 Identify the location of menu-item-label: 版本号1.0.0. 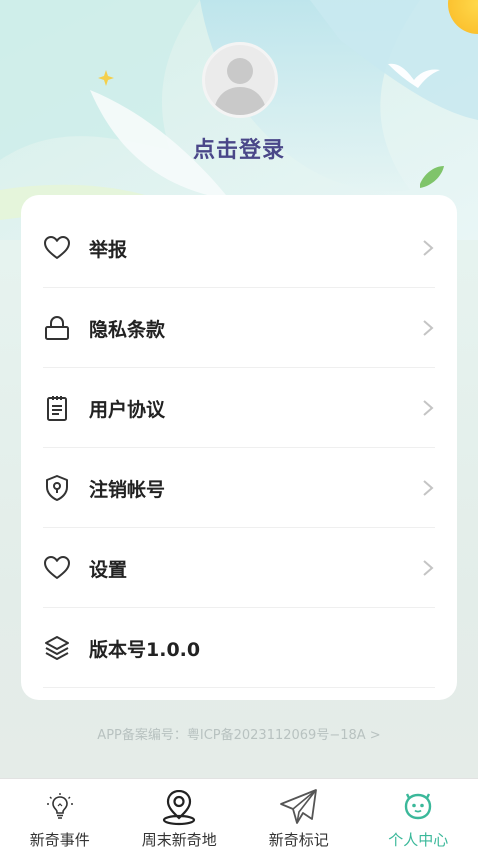
(145, 649).